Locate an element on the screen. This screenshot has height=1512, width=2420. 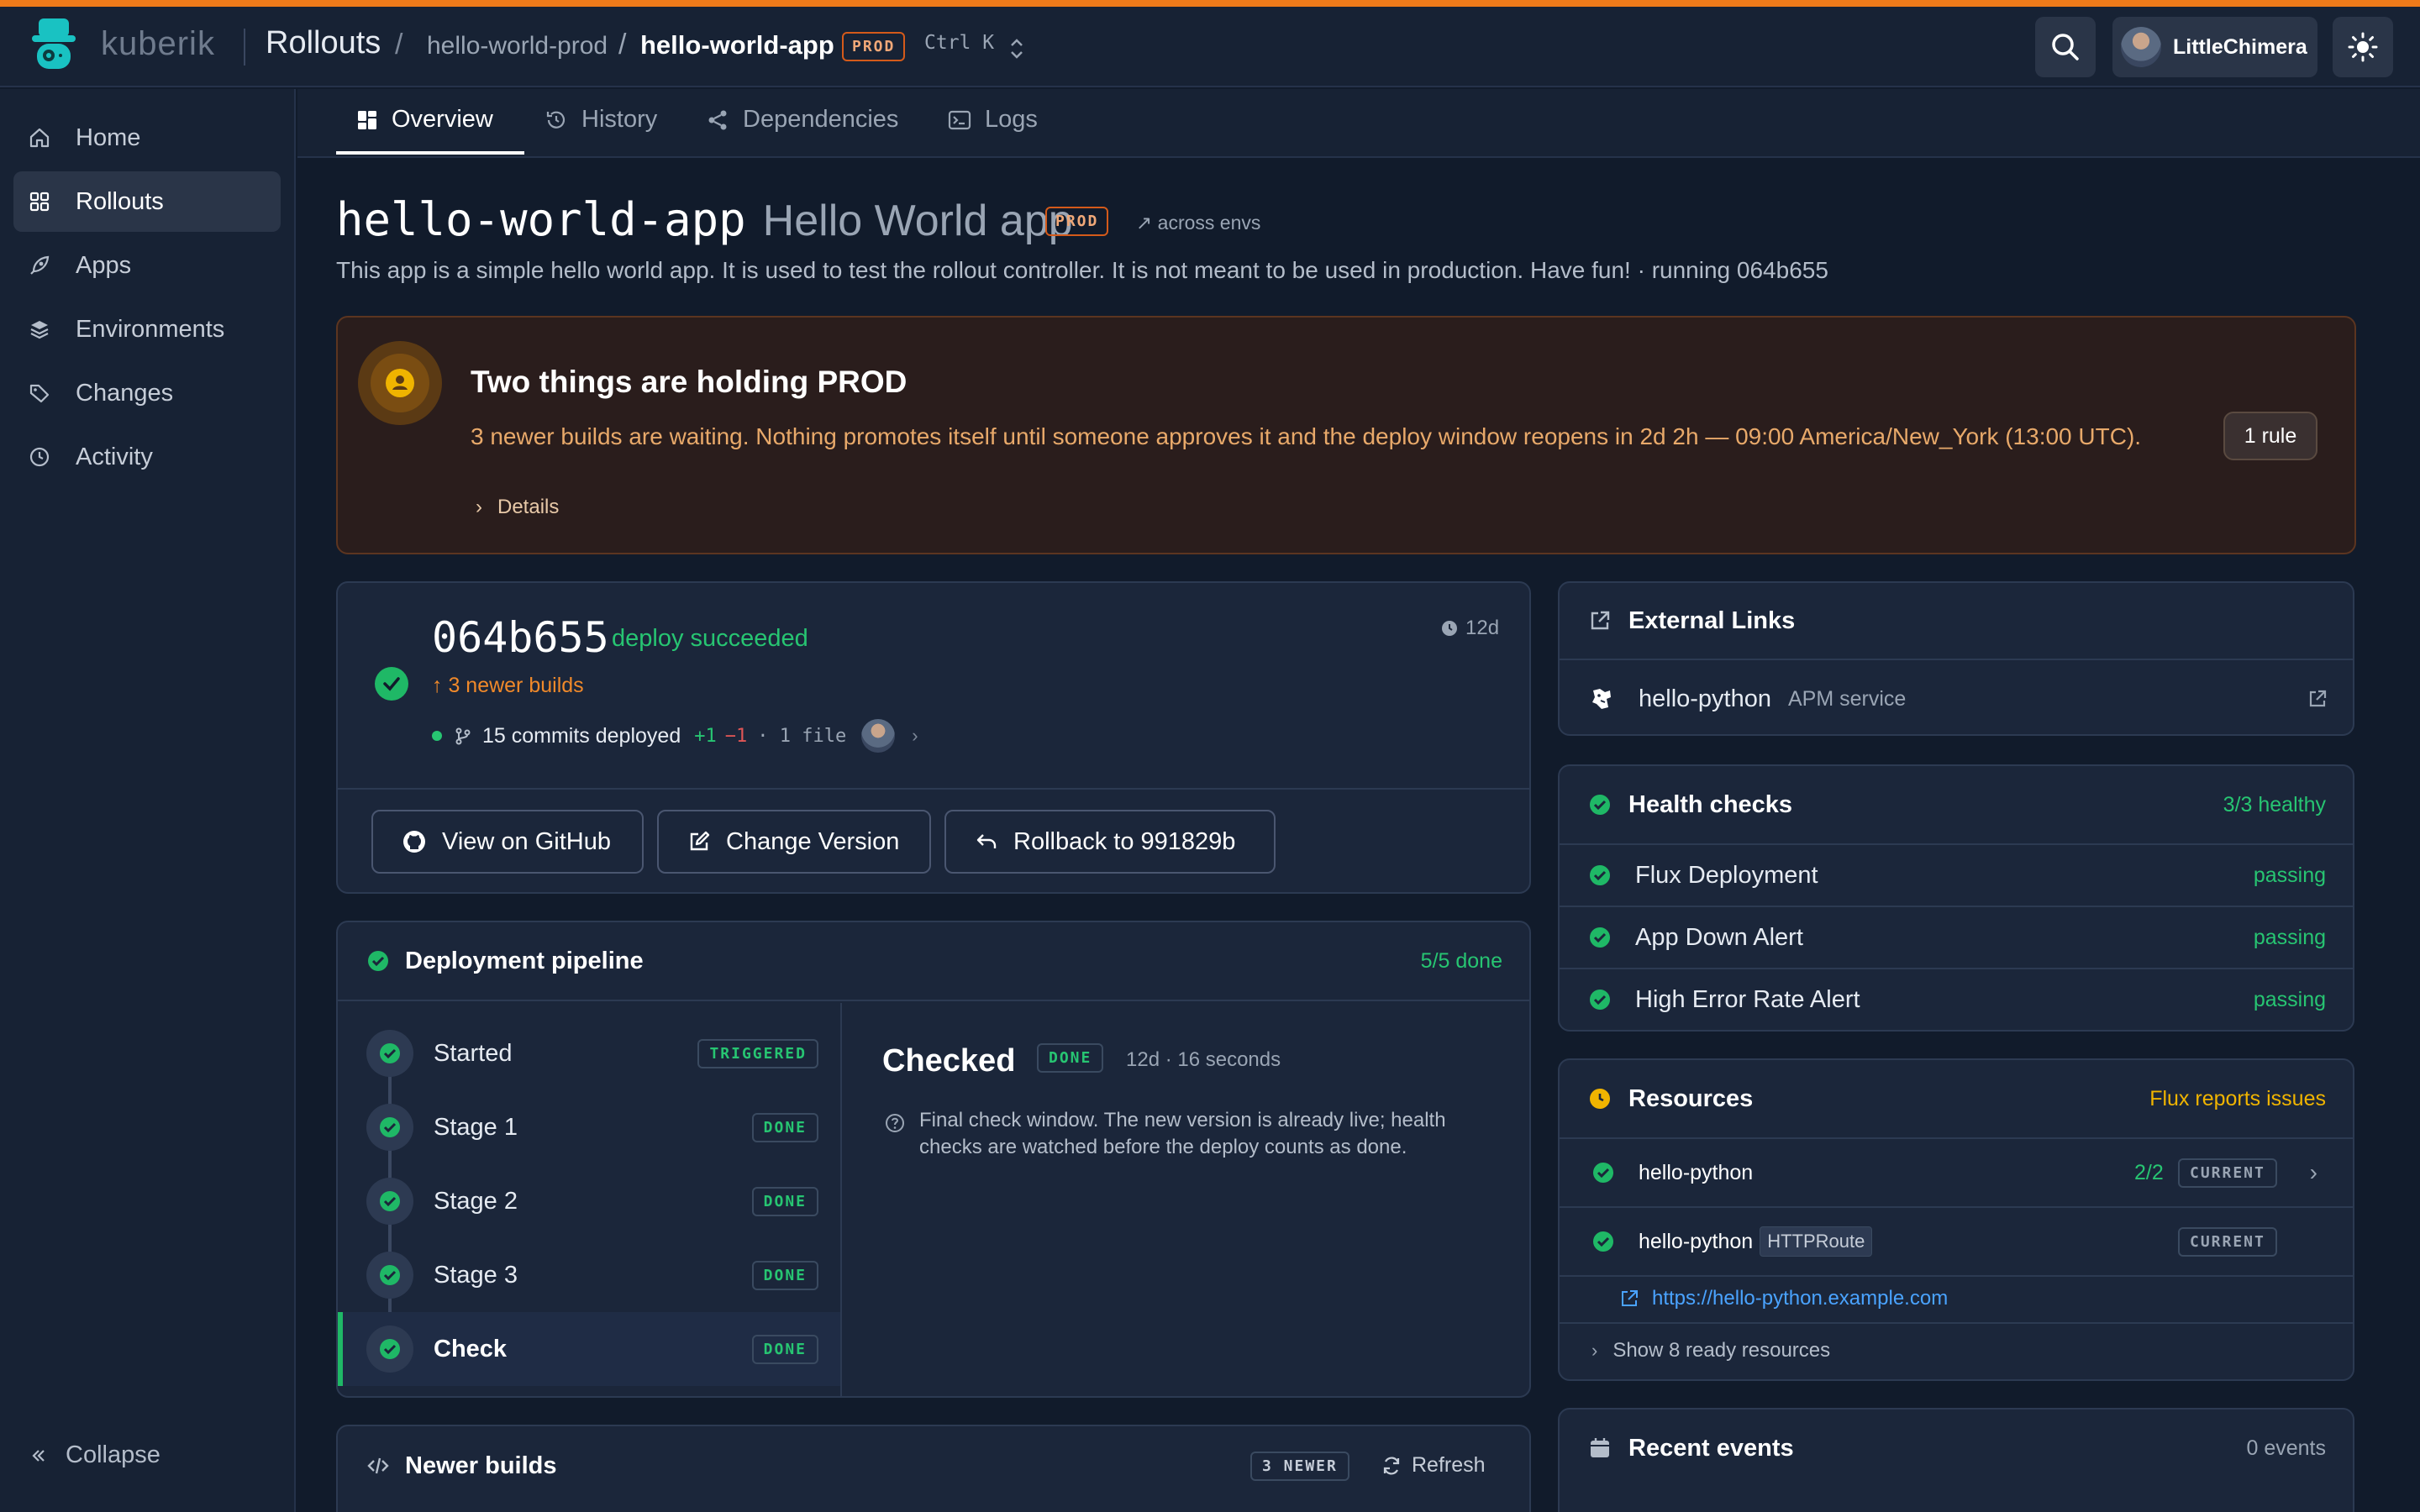
pipeline-stage: Stage 1 DONE is located at coordinates (589, 1127).